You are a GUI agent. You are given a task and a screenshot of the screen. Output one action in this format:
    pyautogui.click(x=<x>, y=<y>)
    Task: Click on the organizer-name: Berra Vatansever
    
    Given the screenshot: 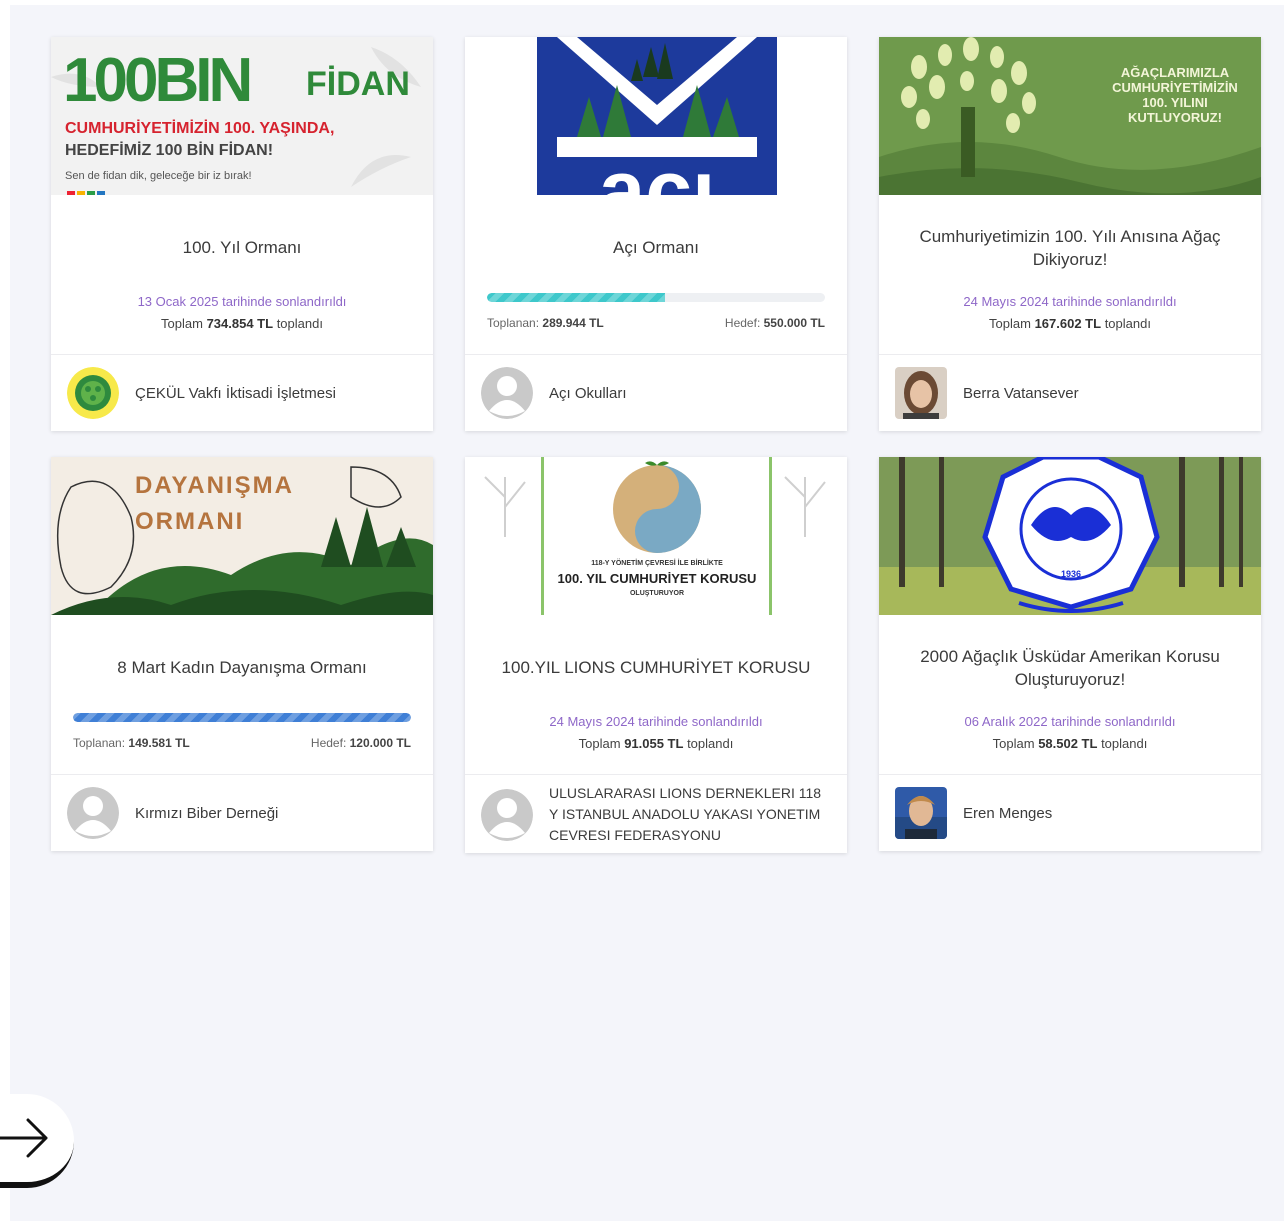 What is the action you would take?
    pyautogui.click(x=1105, y=393)
    